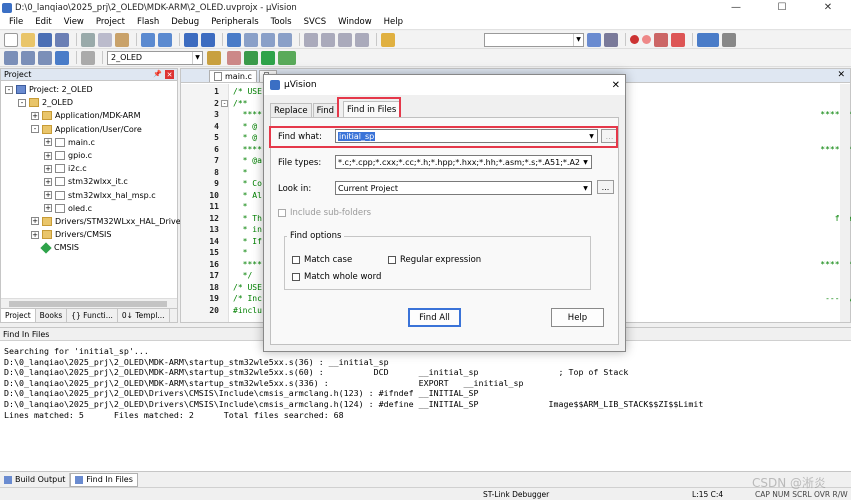  What do you see at coordinates (62, 57) in the screenshot?
I see `download-icon` at bounding box center [62, 57].